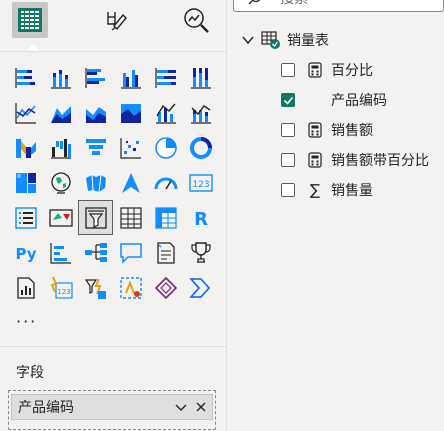  What do you see at coordinates (327, 190) in the screenshot?
I see `field-row-sales-quantity: ∑ 销售量` at bounding box center [327, 190].